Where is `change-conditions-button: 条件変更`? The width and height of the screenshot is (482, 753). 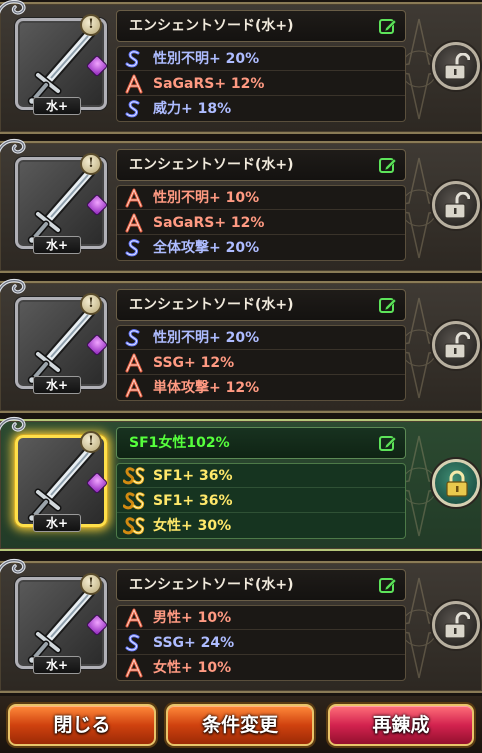 change-conditions-button: 条件変更 is located at coordinates (240, 725).